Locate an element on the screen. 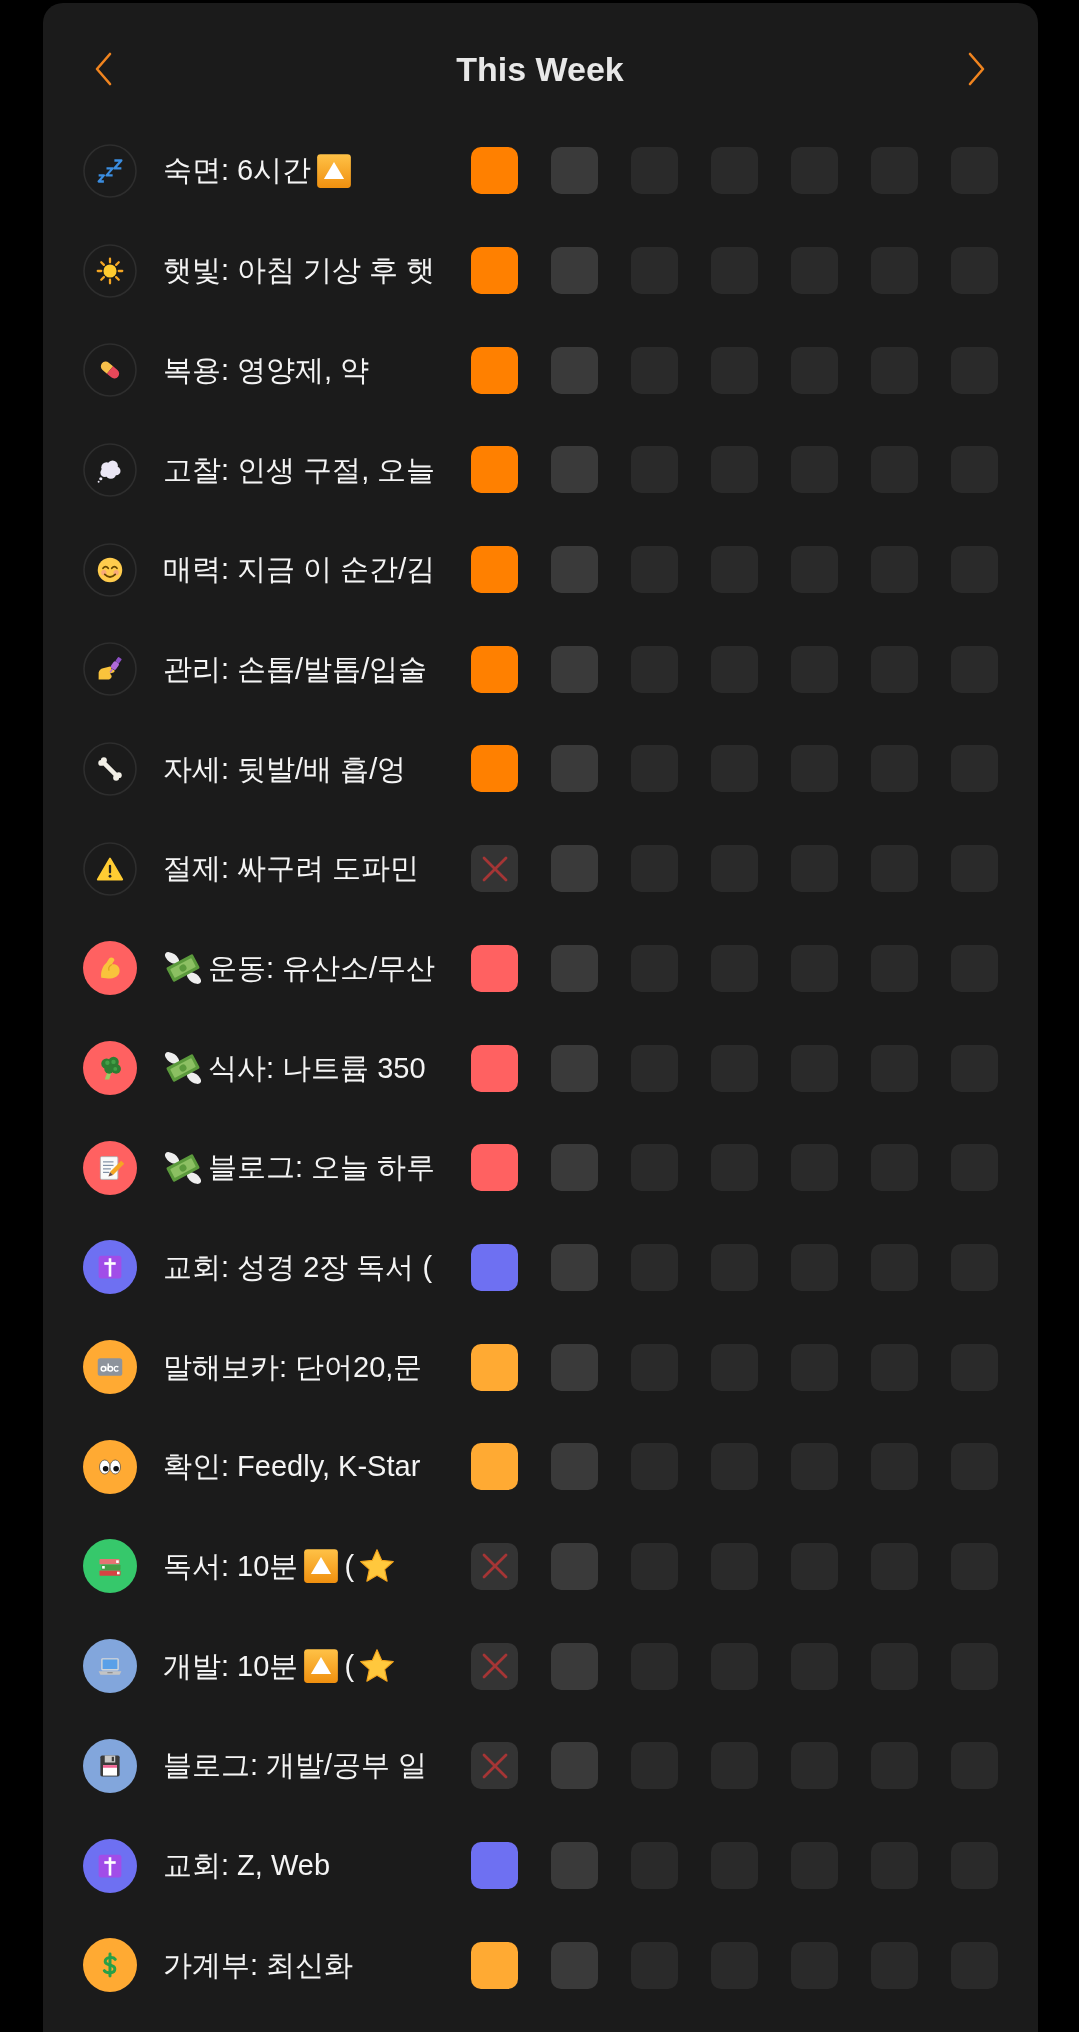 The height and width of the screenshot is (2032, 1079). habit-label: 말해보카: 단어20,문 is located at coordinates (293, 1367).